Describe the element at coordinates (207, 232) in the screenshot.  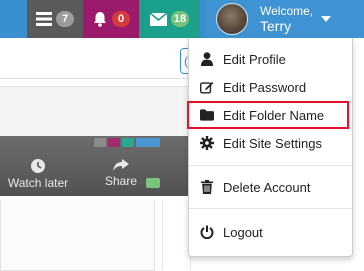
I see `power-icon` at that location.